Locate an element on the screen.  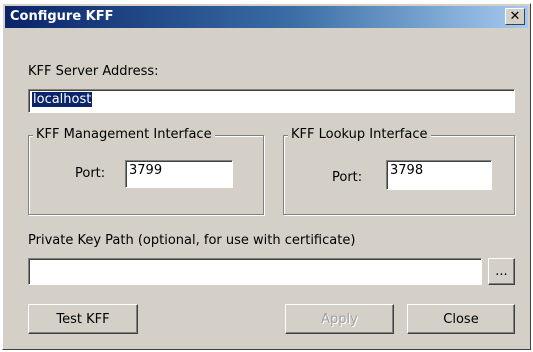
lookup-interface-group: KFF Lookup Interface Port: 3798 is located at coordinates (399, 171).